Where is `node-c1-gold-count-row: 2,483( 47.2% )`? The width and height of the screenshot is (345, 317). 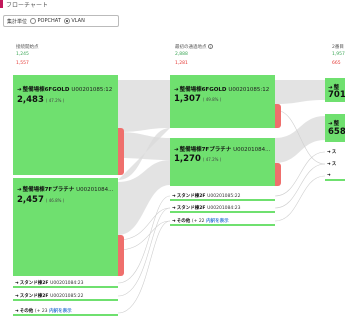 node-c1-gold-count-row: 2,483( 47.2% ) is located at coordinates (40, 100).